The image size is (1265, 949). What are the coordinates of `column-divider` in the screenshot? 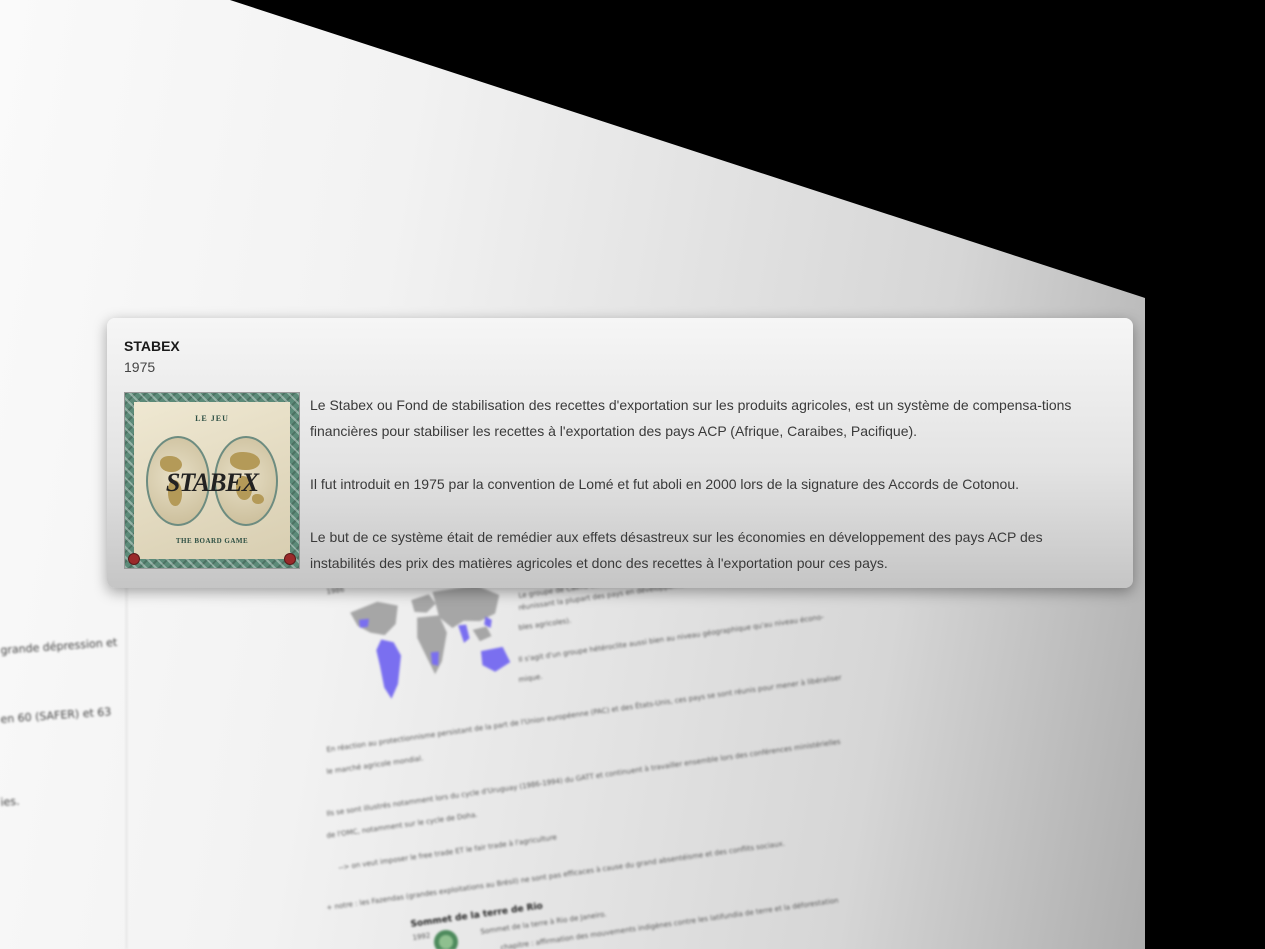 It's located at (126, 754).